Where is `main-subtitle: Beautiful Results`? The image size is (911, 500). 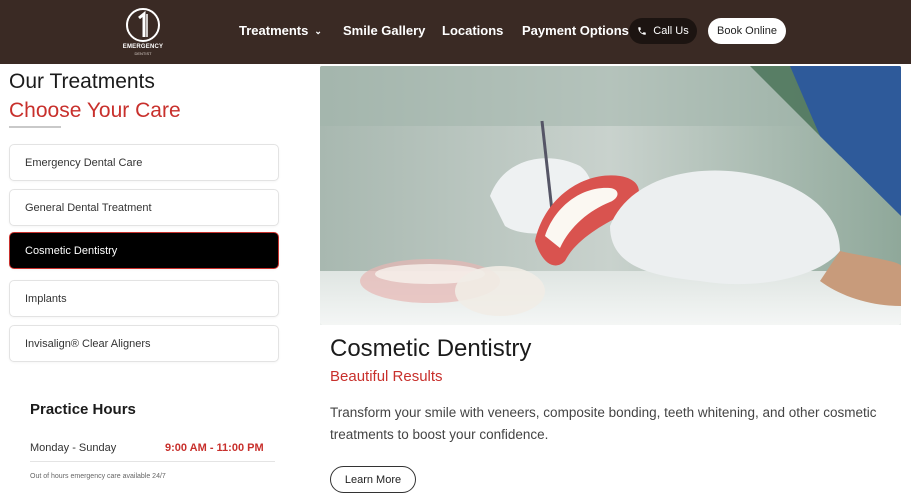
main-subtitle: Beautiful Results is located at coordinates (386, 376).